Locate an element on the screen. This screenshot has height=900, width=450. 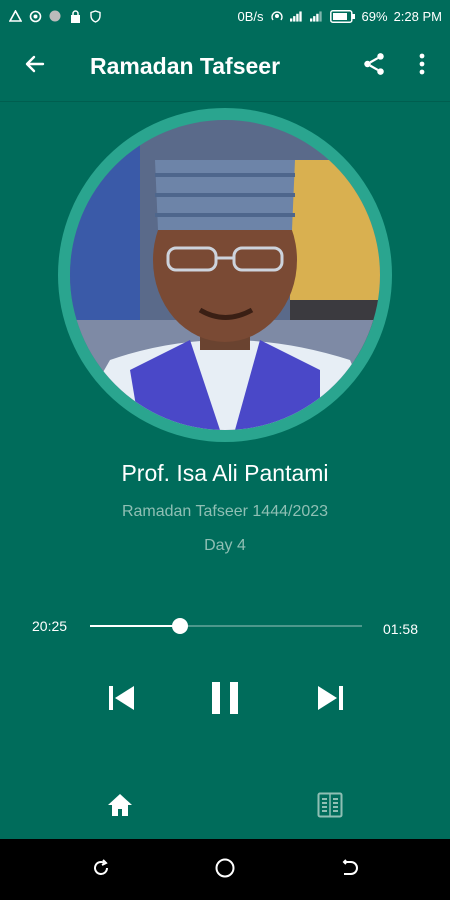
previous-button is located at coordinates (122, 700).